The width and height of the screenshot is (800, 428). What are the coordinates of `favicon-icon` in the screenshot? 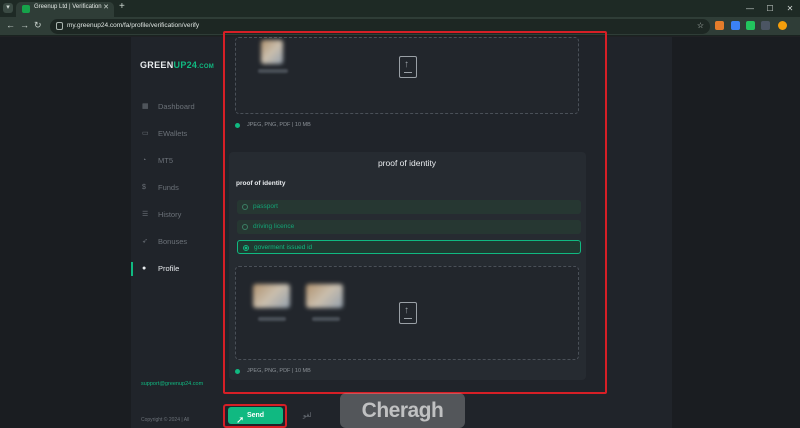 It's located at (26, 9).